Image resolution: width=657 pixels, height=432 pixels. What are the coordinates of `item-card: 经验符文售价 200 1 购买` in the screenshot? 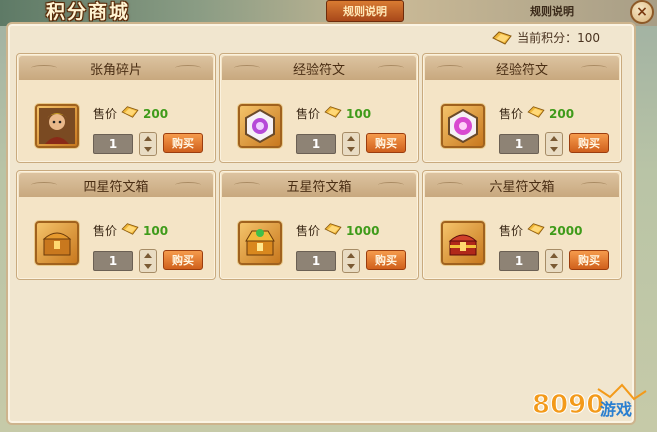 It's located at (522, 108).